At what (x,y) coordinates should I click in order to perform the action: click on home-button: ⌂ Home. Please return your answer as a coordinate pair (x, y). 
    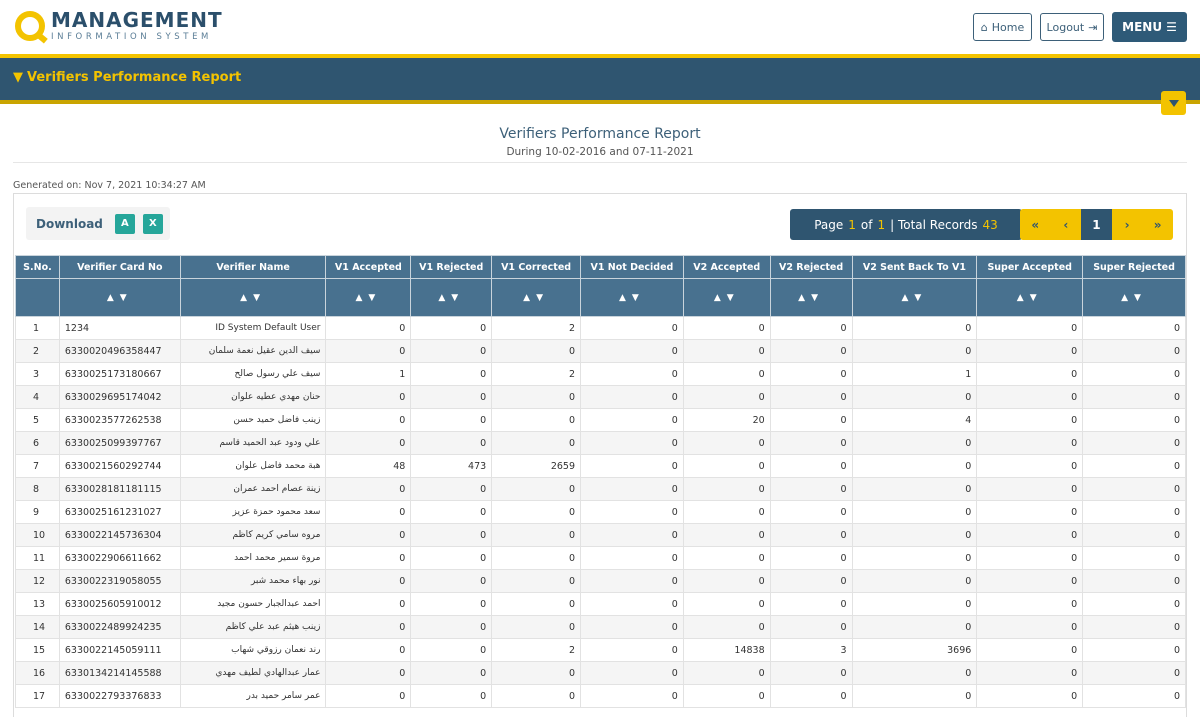
    Looking at the image, I should click on (1002, 27).